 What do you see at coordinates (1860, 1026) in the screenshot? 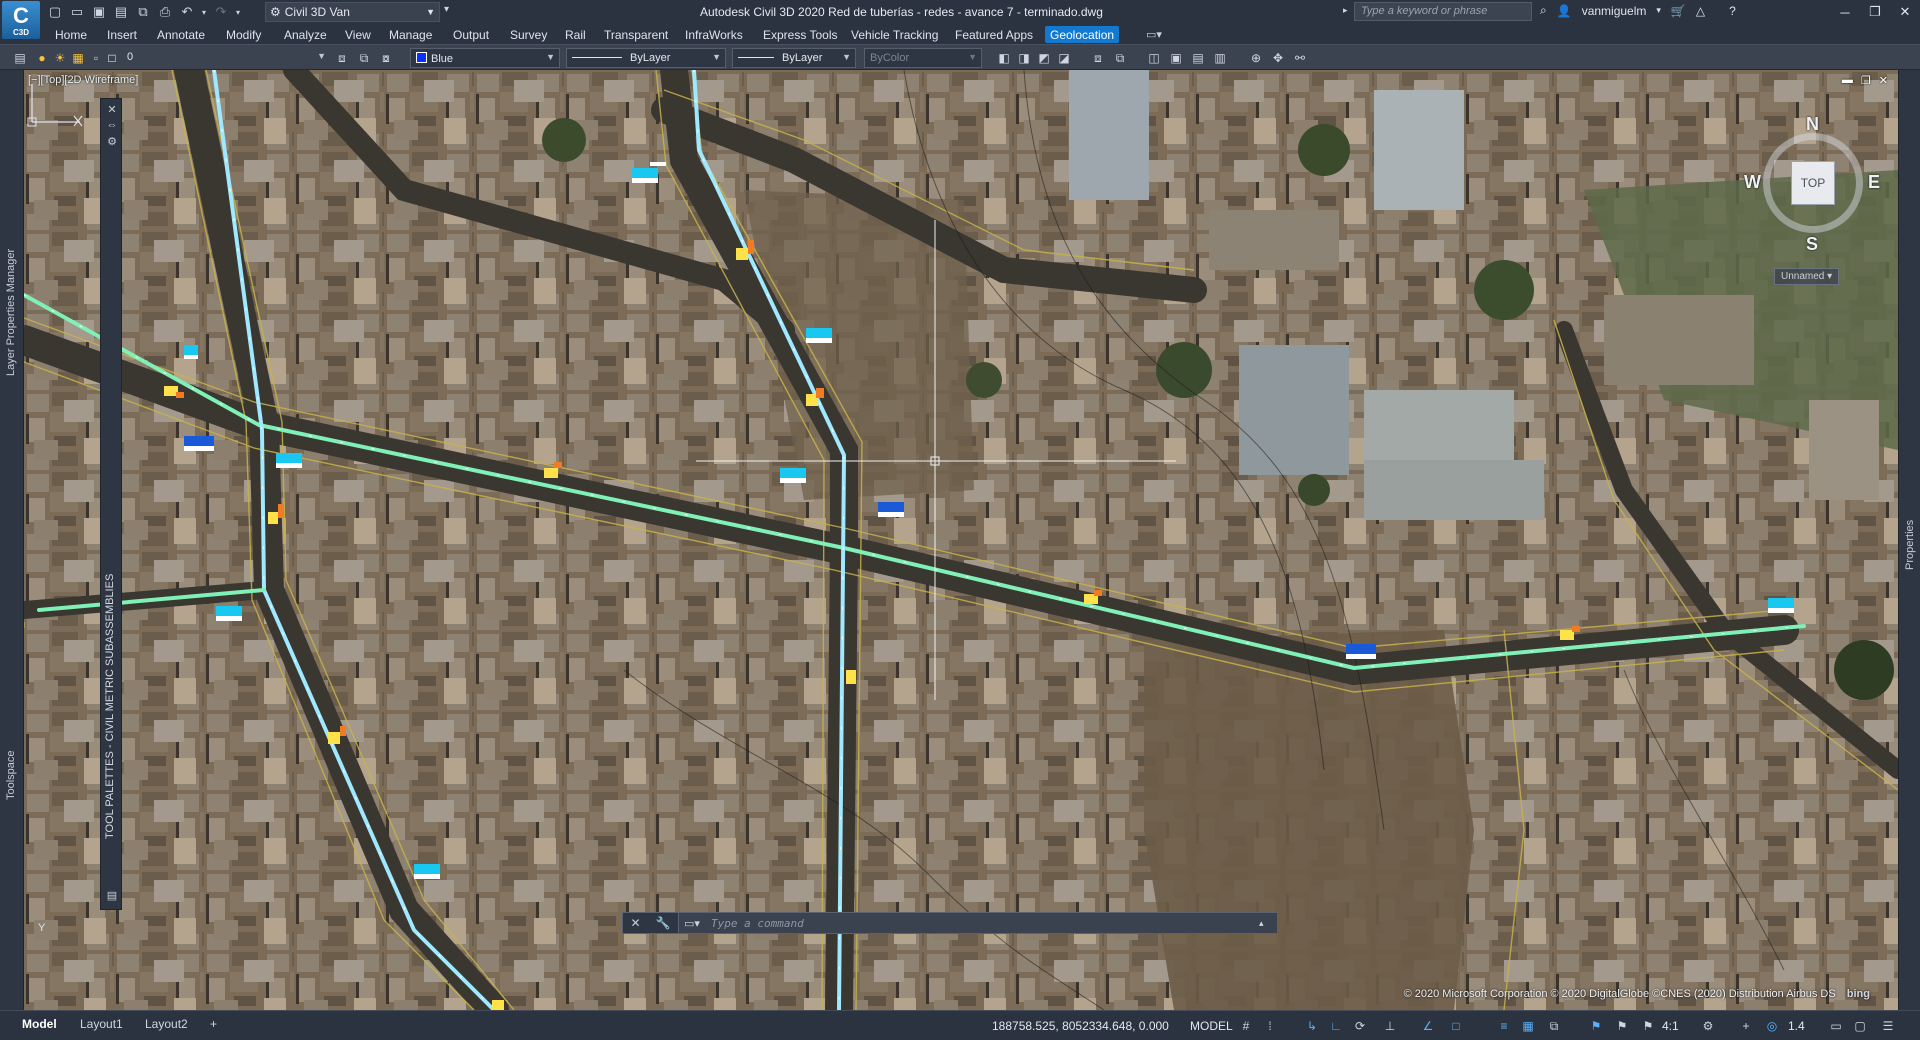
I see `clean-screen-icon: ▢` at bounding box center [1860, 1026].